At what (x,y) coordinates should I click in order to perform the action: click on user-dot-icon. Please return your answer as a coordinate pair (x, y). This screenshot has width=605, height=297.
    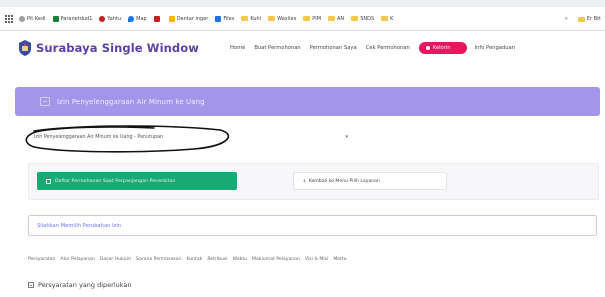
    Looking at the image, I should click on (427, 48).